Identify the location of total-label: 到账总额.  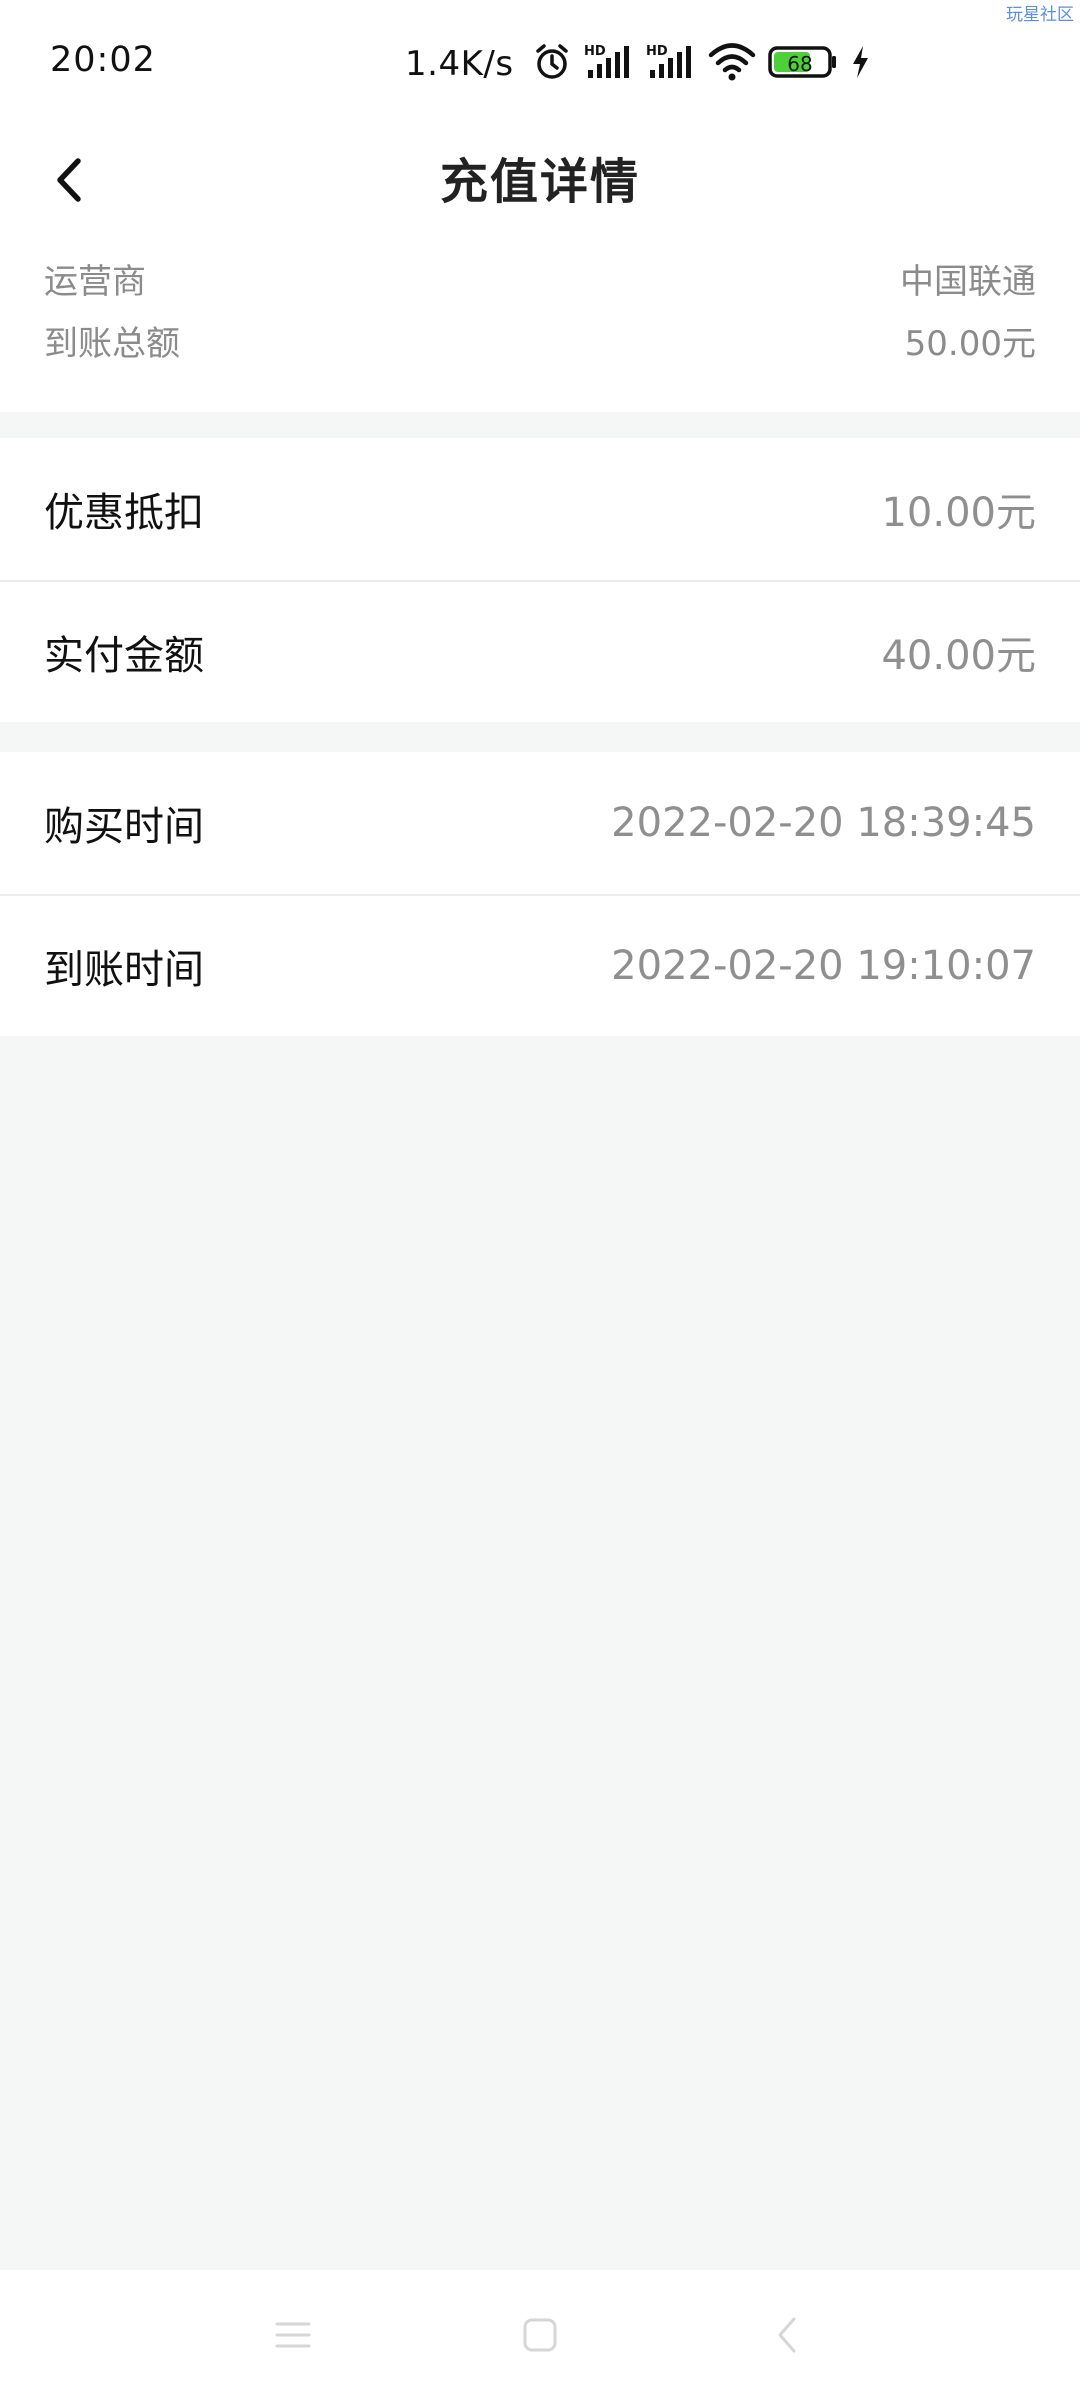
(112, 344).